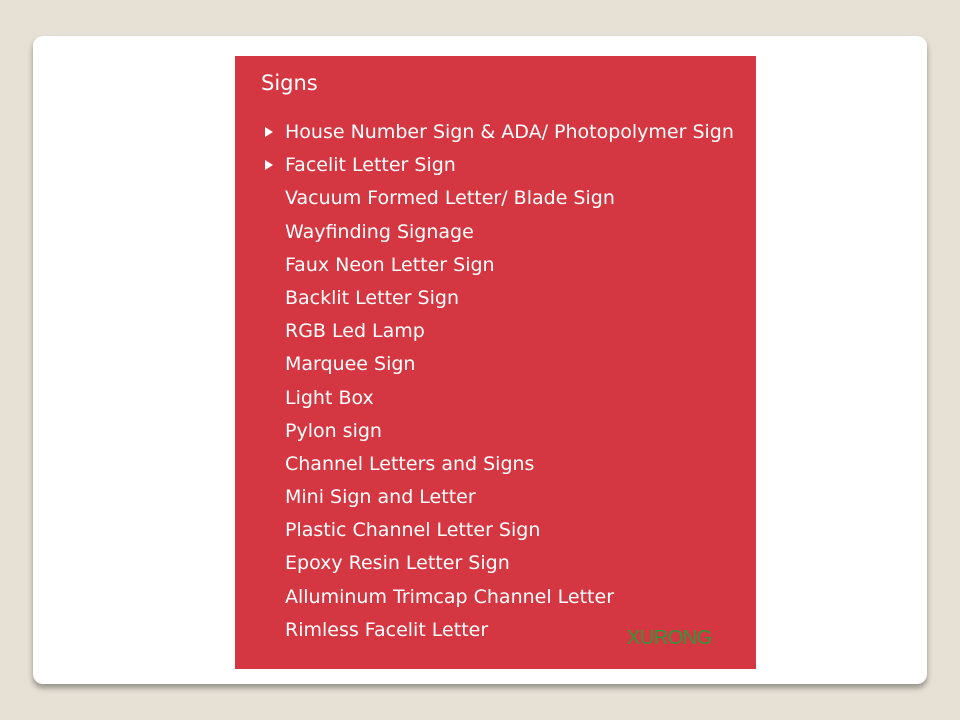 The height and width of the screenshot is (720, 960). Describe the element at coordinates (515, 232) in the screenshot. I see `menu-item-link: Wayfinding Signage` at that location.